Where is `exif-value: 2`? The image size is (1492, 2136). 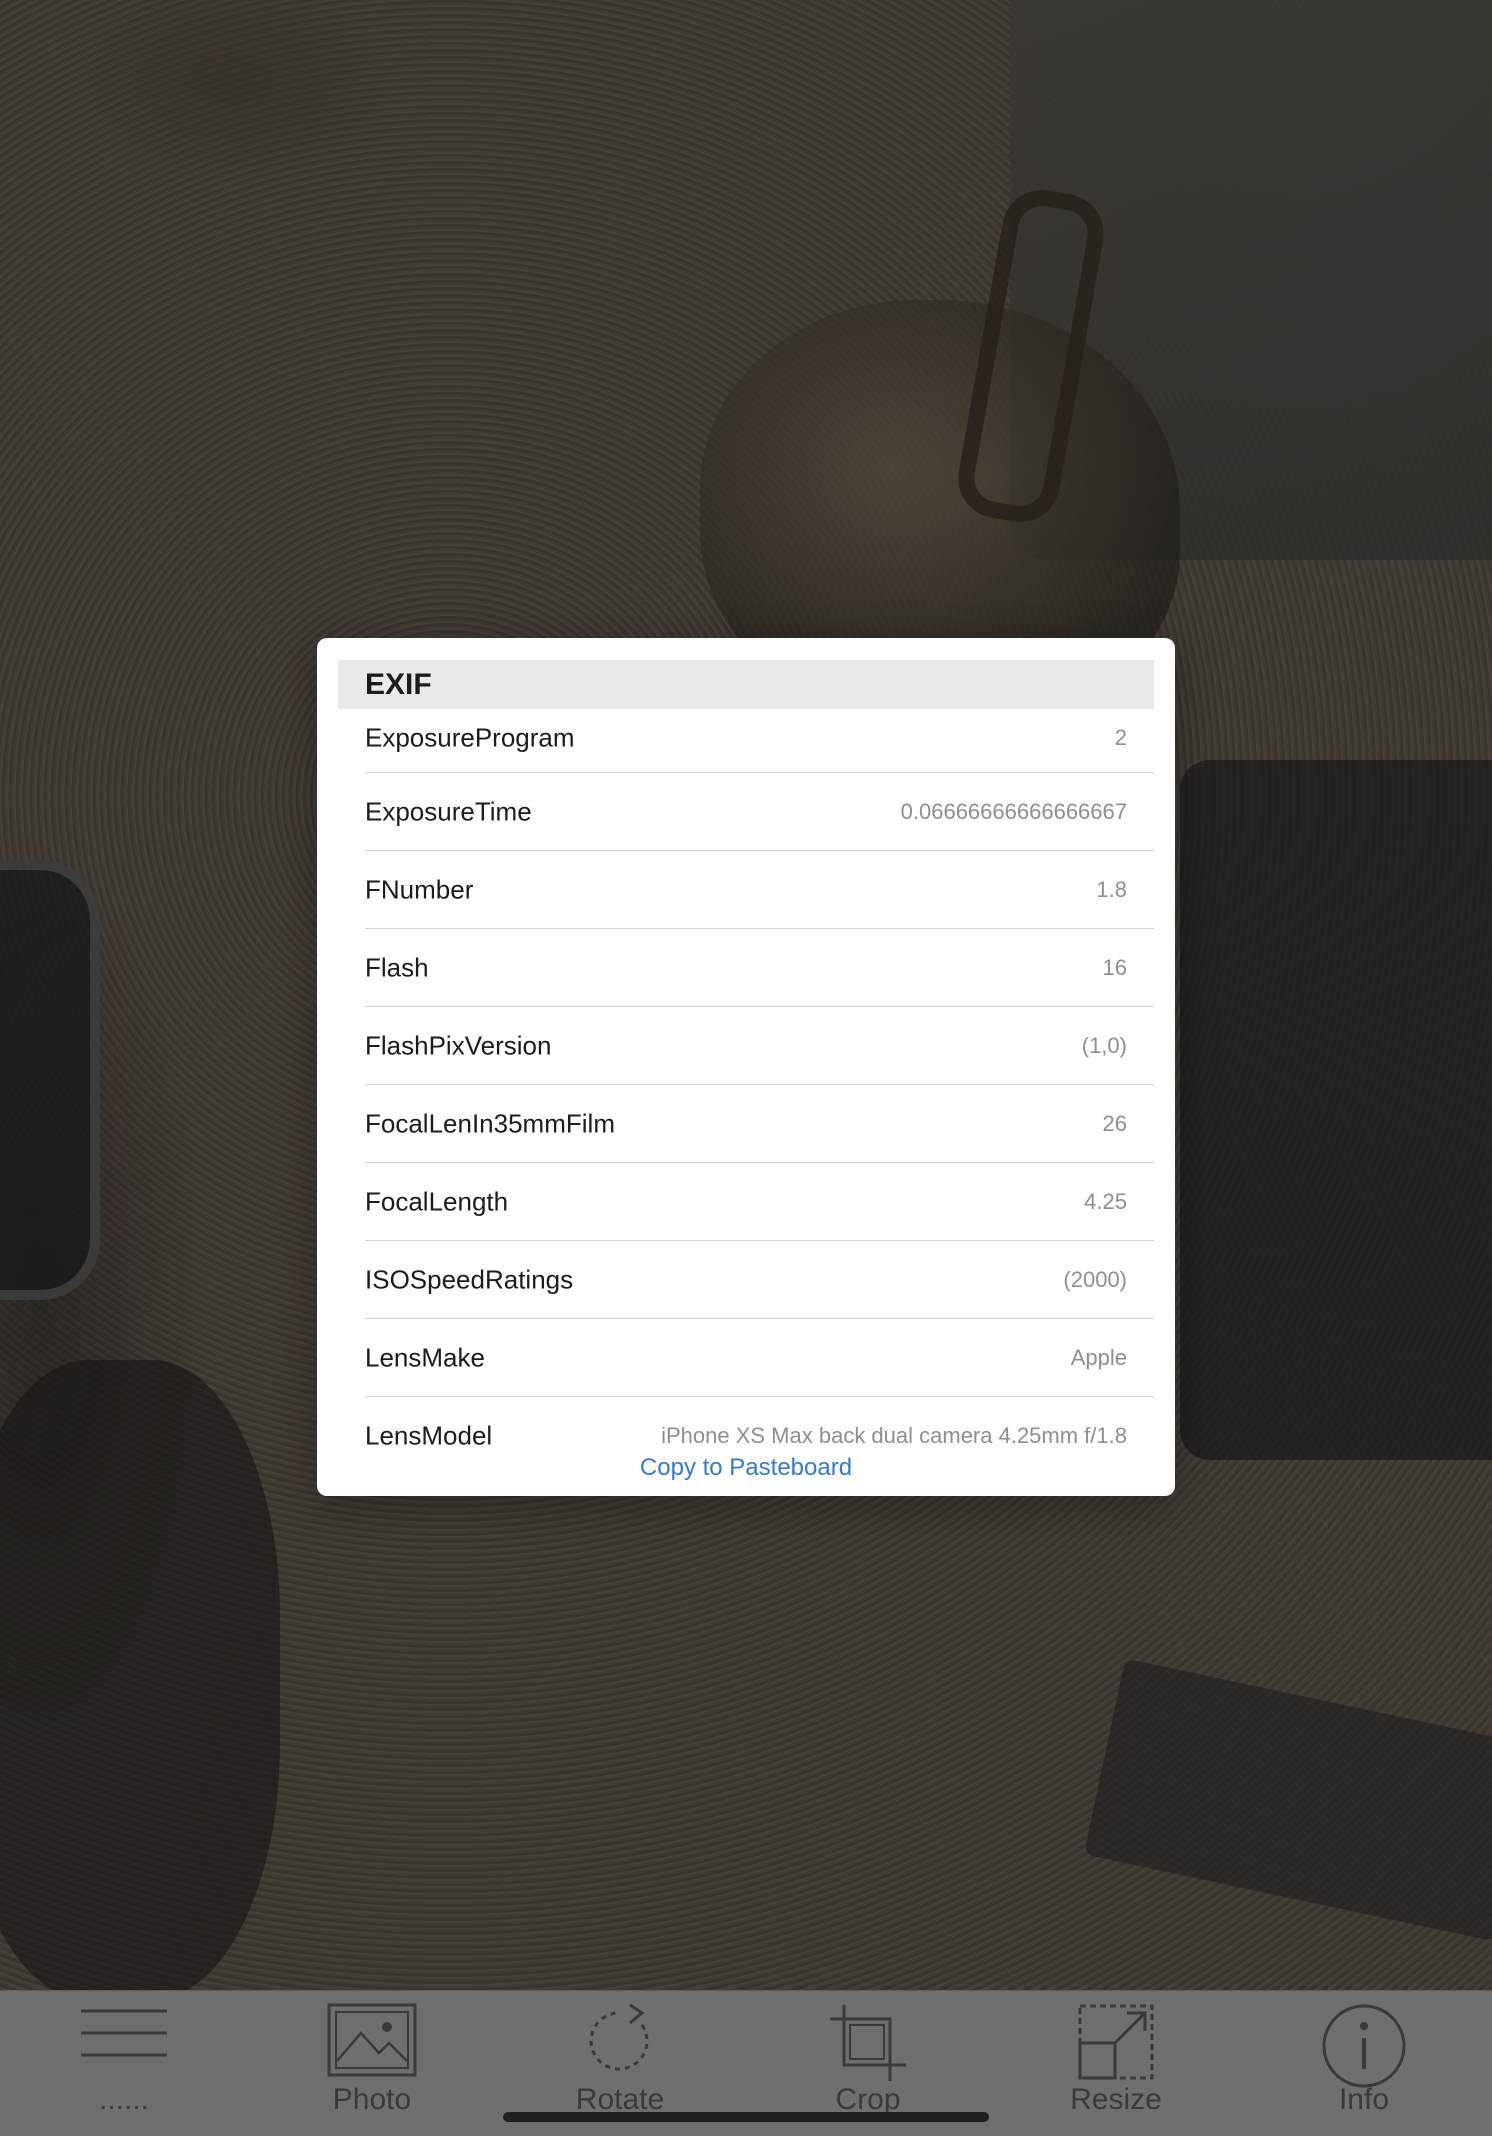
exif-value: 2 is located at coordinates (1120, 738).